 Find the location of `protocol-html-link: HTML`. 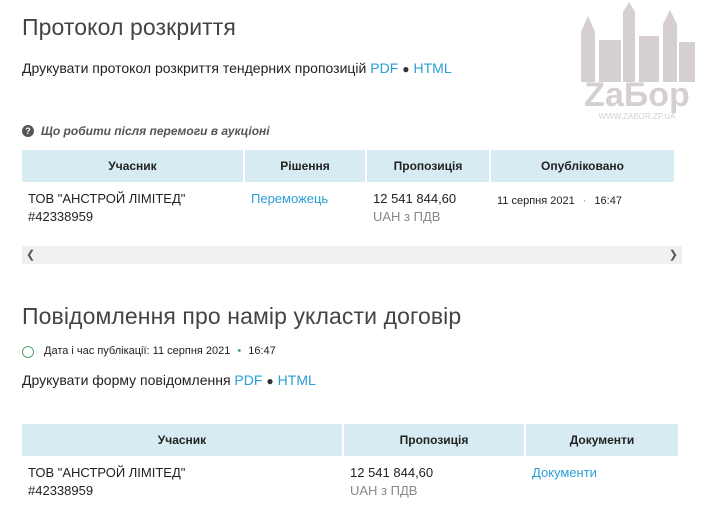

protocol-html-link: HTML is located at coordinates (433, 68).